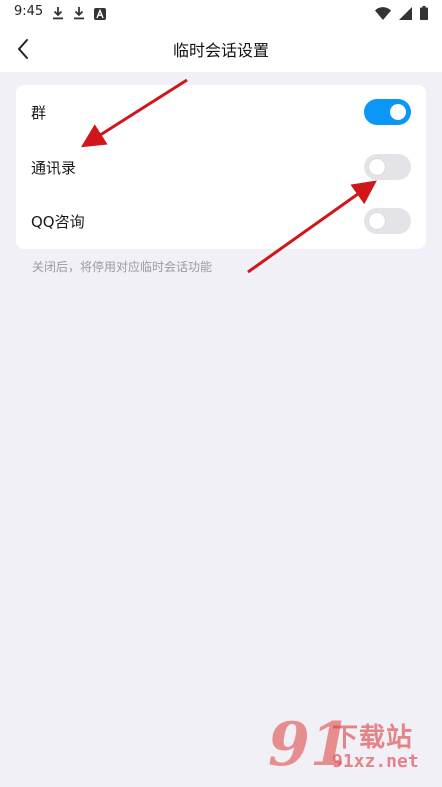 This screenshot has height=787, width=442. I want to click on status-bar: 9:45, so click(221, 13).